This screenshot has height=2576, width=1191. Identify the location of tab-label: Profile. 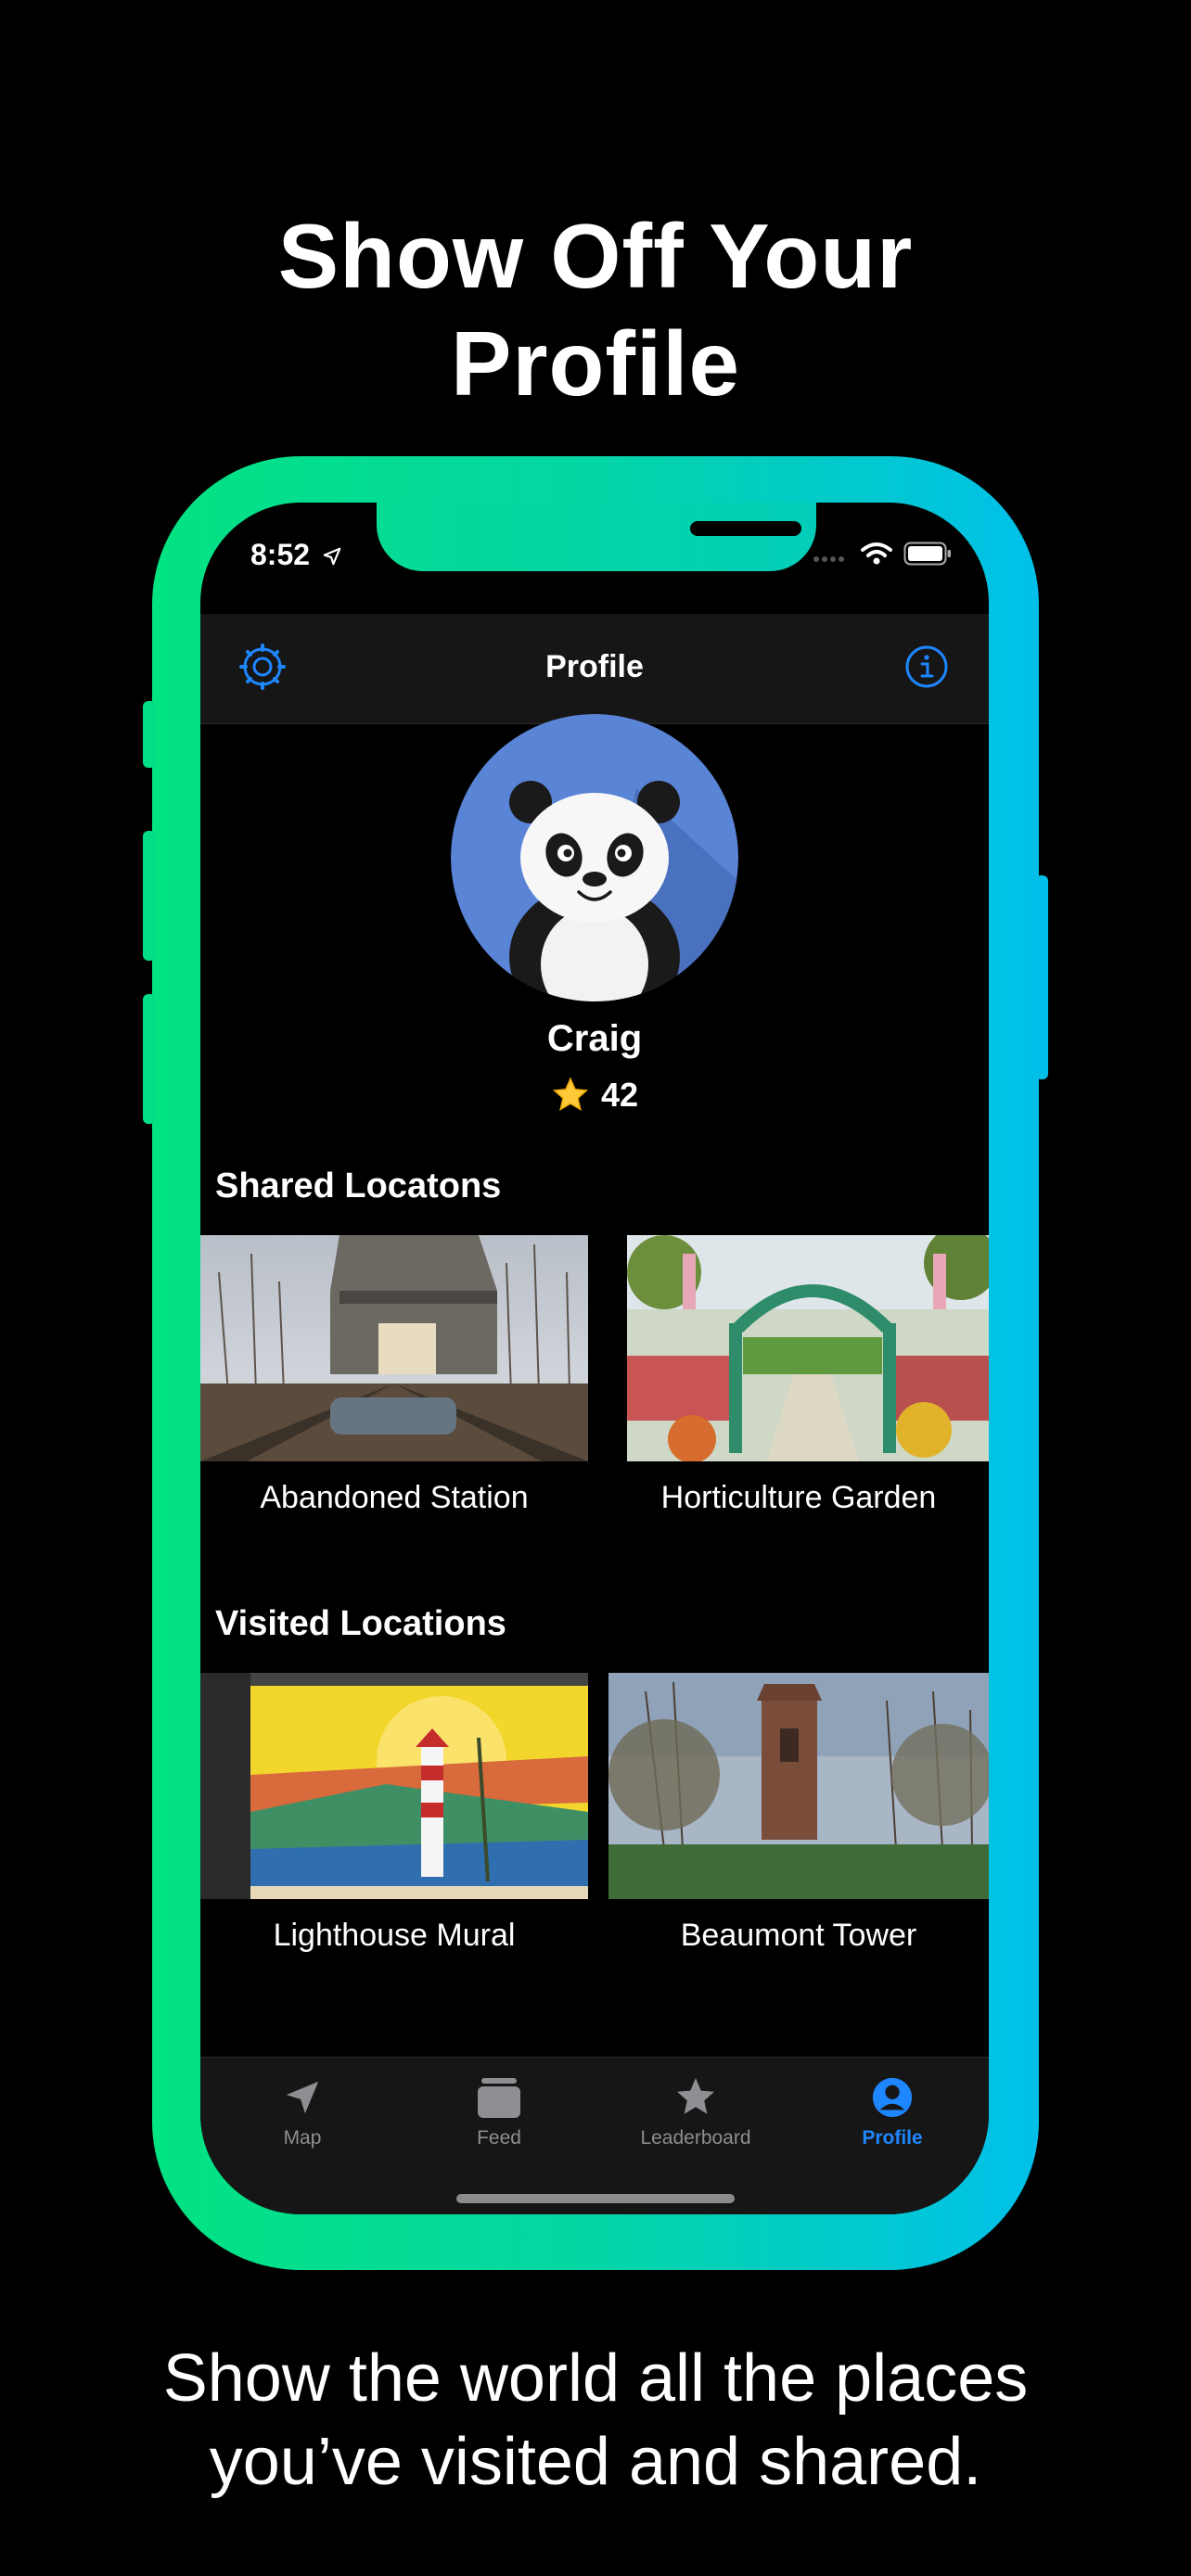
(892, 2138).